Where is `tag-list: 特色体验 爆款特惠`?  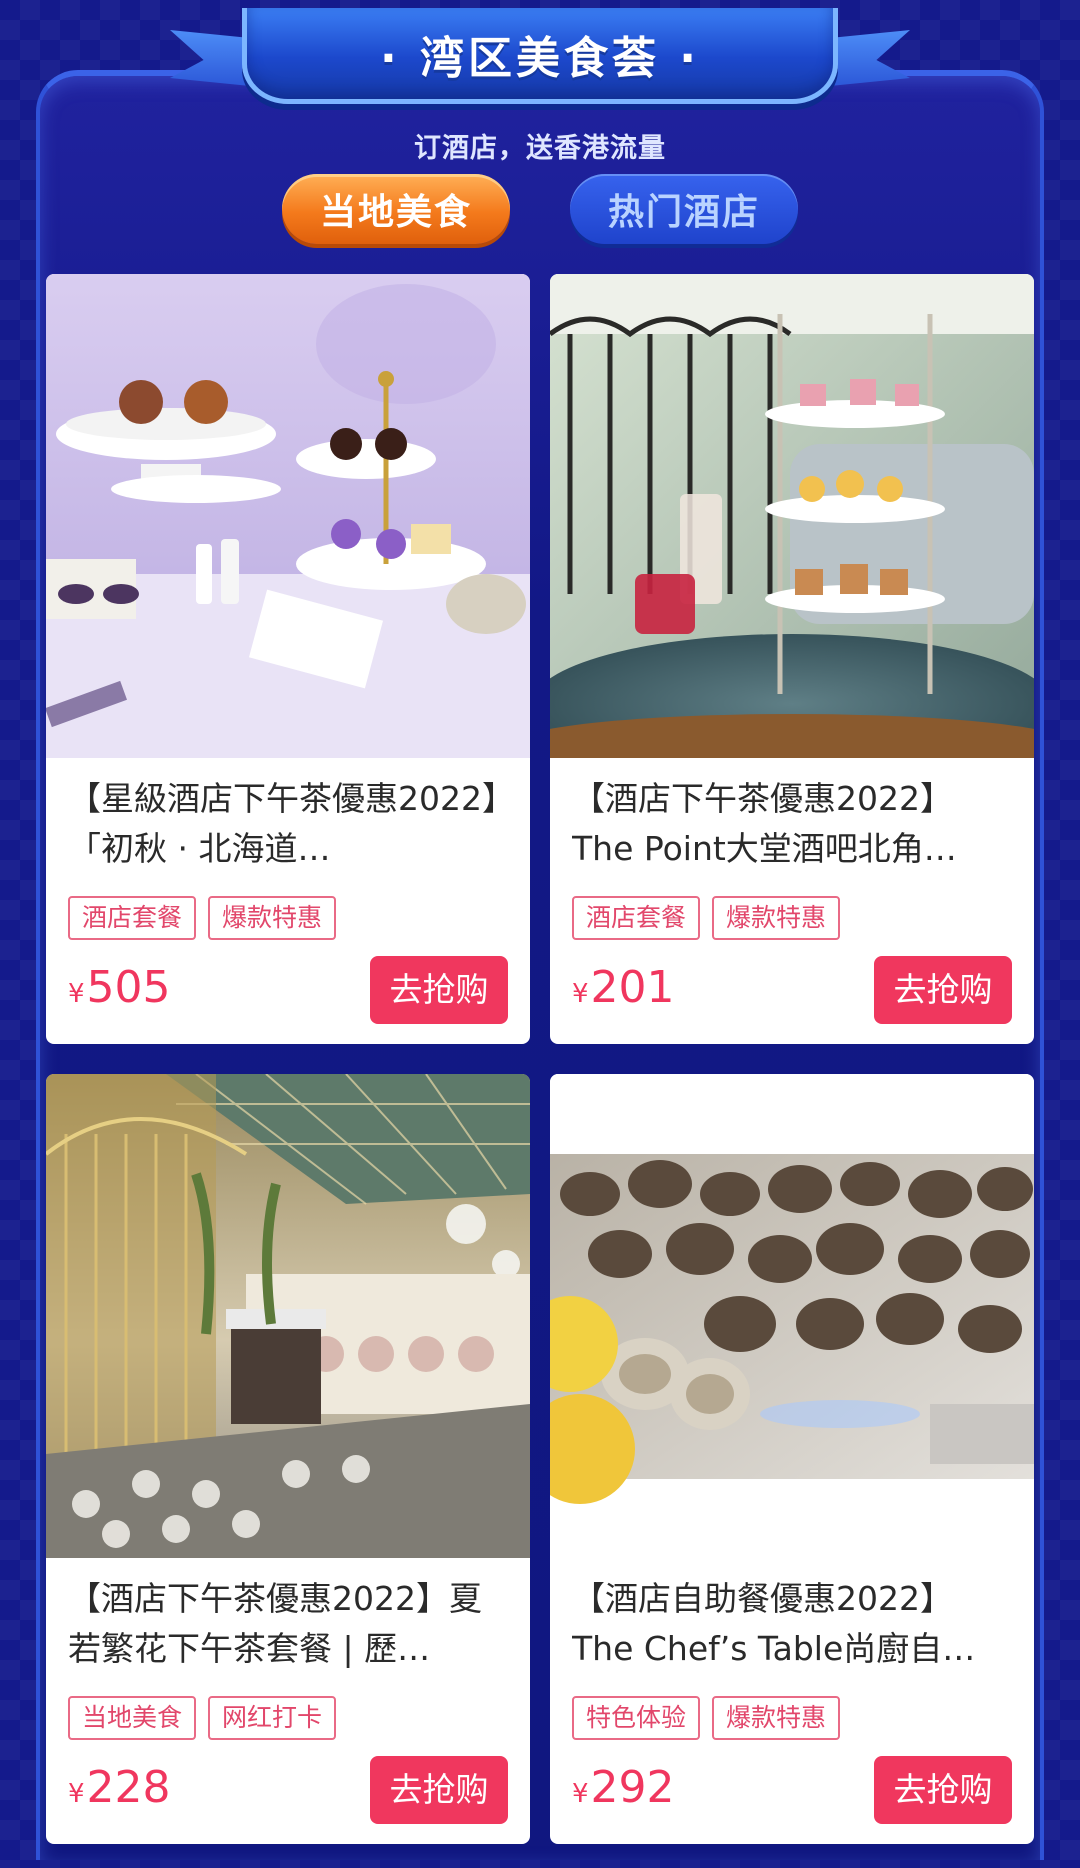 tag-list: 特色体验 爆款特惠 is located at coordinates (706, 1718).